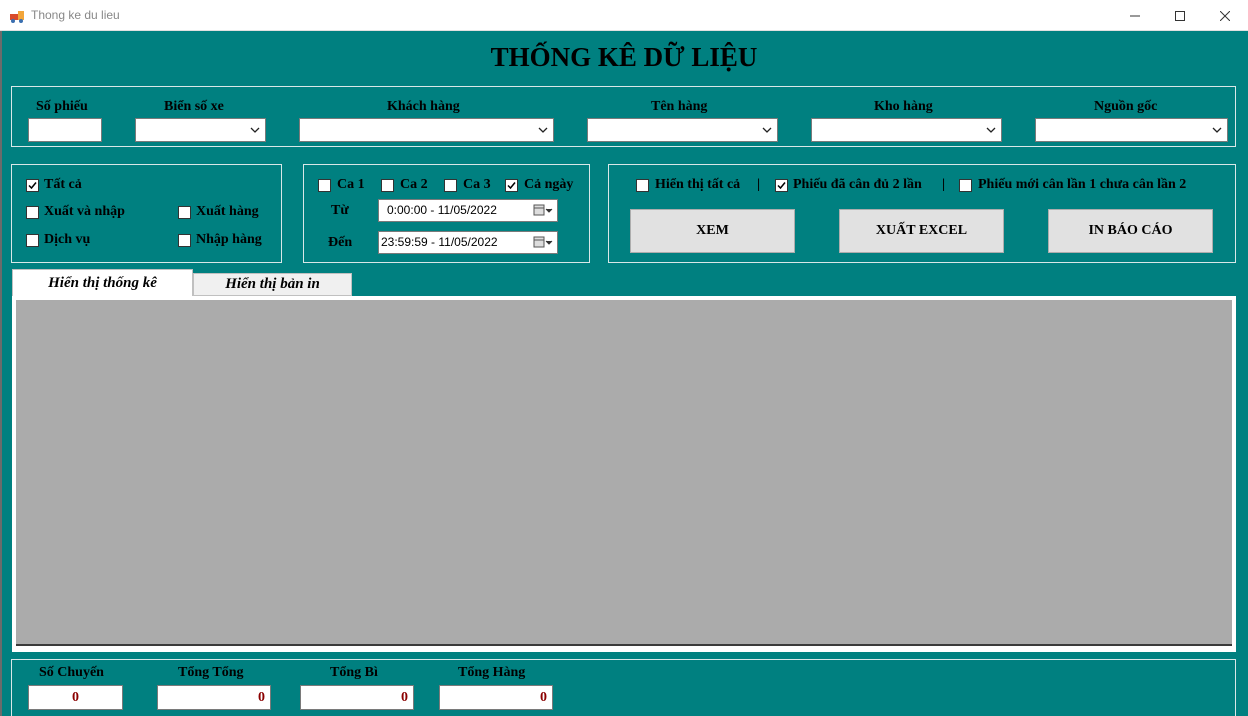 This screenshot has width=1248, height=716. Describe the element at coordinates (32, 212) in the screenshot. I see `xuat-va-nhap-checkbox` at that location.